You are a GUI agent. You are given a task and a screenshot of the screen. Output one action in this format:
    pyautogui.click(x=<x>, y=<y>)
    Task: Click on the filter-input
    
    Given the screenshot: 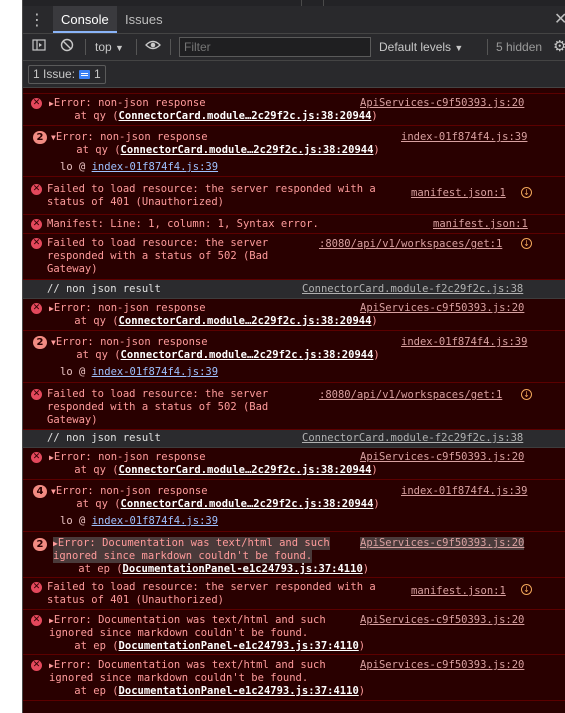 What is the action you would take?
    pyautogui.click(x=275, y=47)
    